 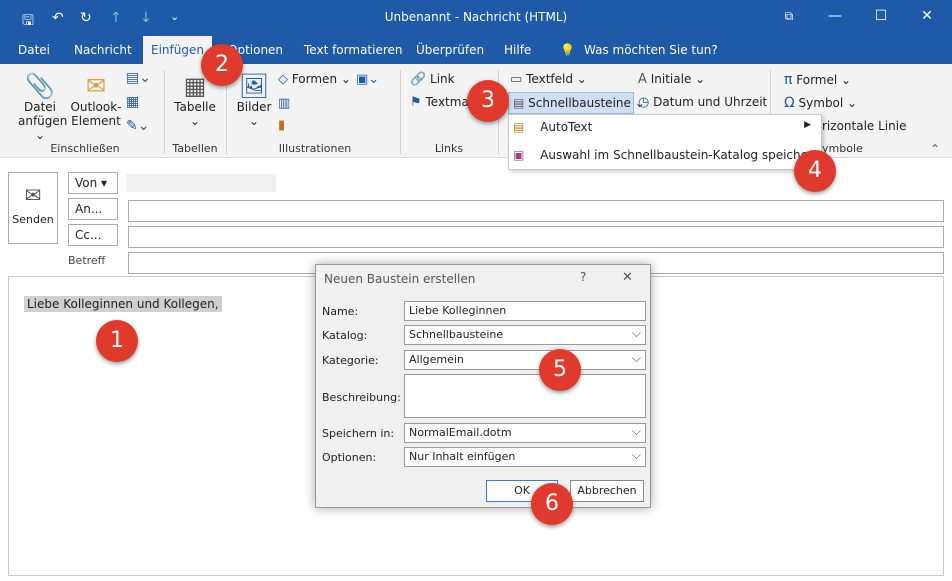 I want to click on textfeld-button: ▭ Textfeld ⌄, so click(x=548, y=79).